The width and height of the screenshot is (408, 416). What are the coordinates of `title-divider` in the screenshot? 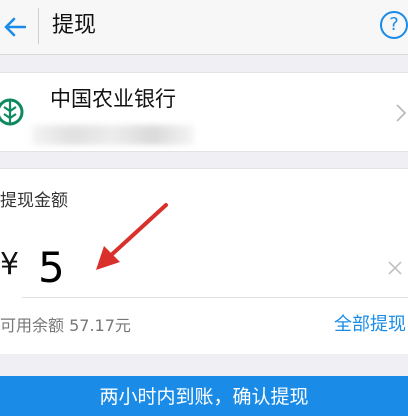 It's located at (38, 26).